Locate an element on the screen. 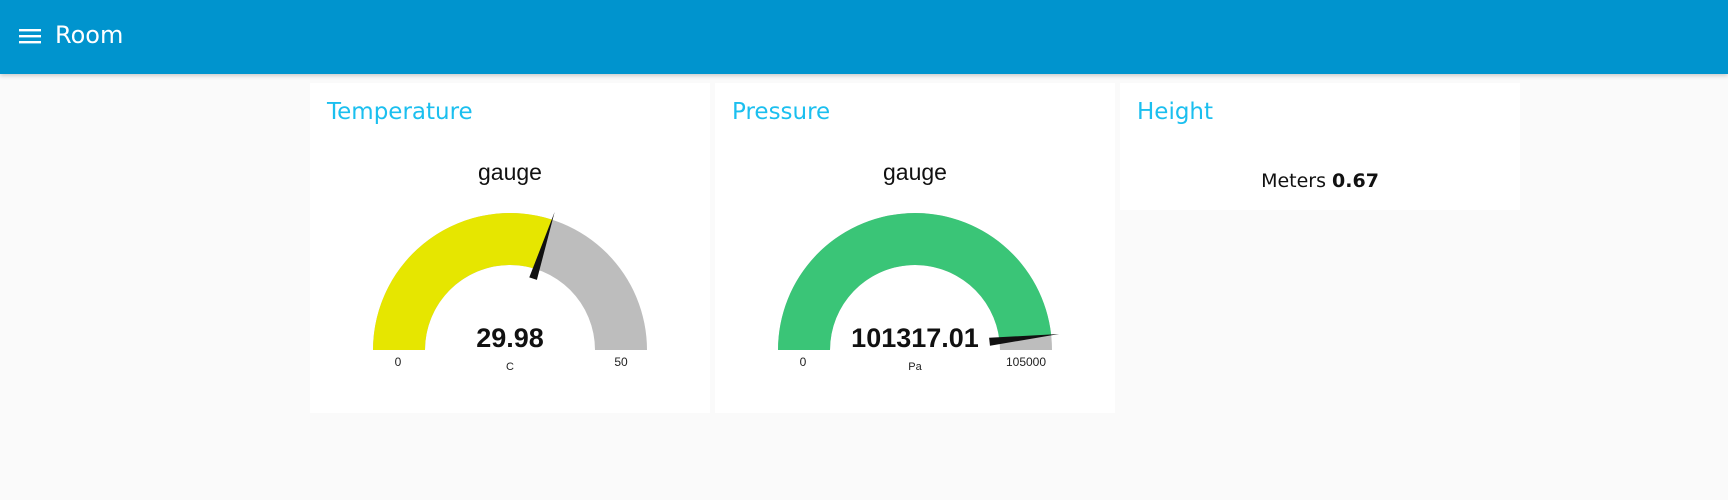 This screenshot has height=500, width=1728. hamburger-menu-icon is located at coordinates (30, 36).